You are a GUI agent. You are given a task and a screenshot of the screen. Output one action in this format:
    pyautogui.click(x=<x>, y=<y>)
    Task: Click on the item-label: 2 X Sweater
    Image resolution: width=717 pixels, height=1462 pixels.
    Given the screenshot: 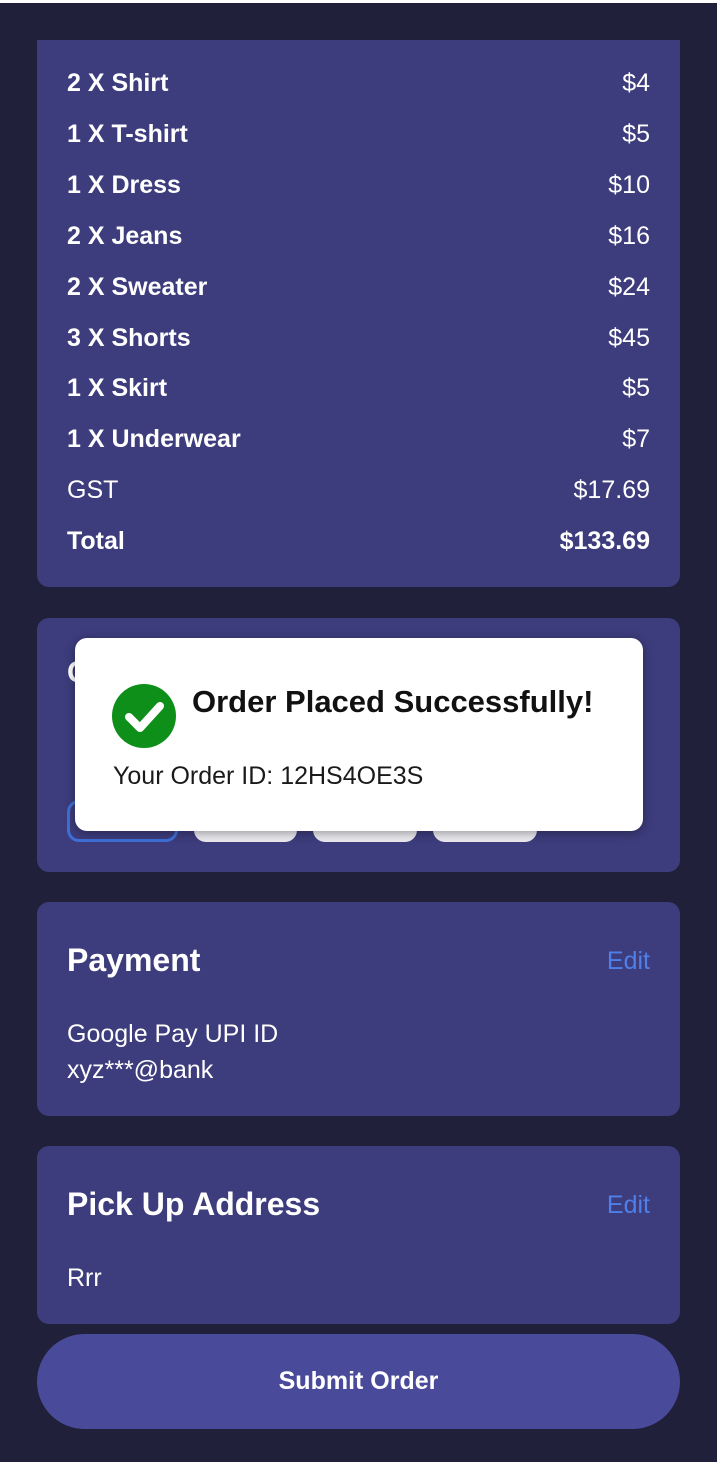 What is the action you would take?
    pyautogui.click(x=137, y=286)
    